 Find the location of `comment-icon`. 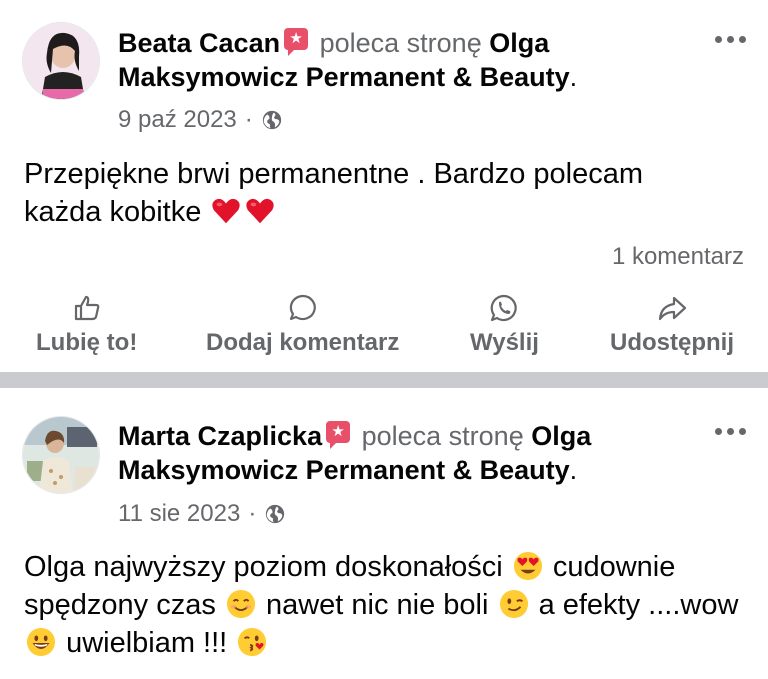

comment-icon is located at coordinates (302, 307).